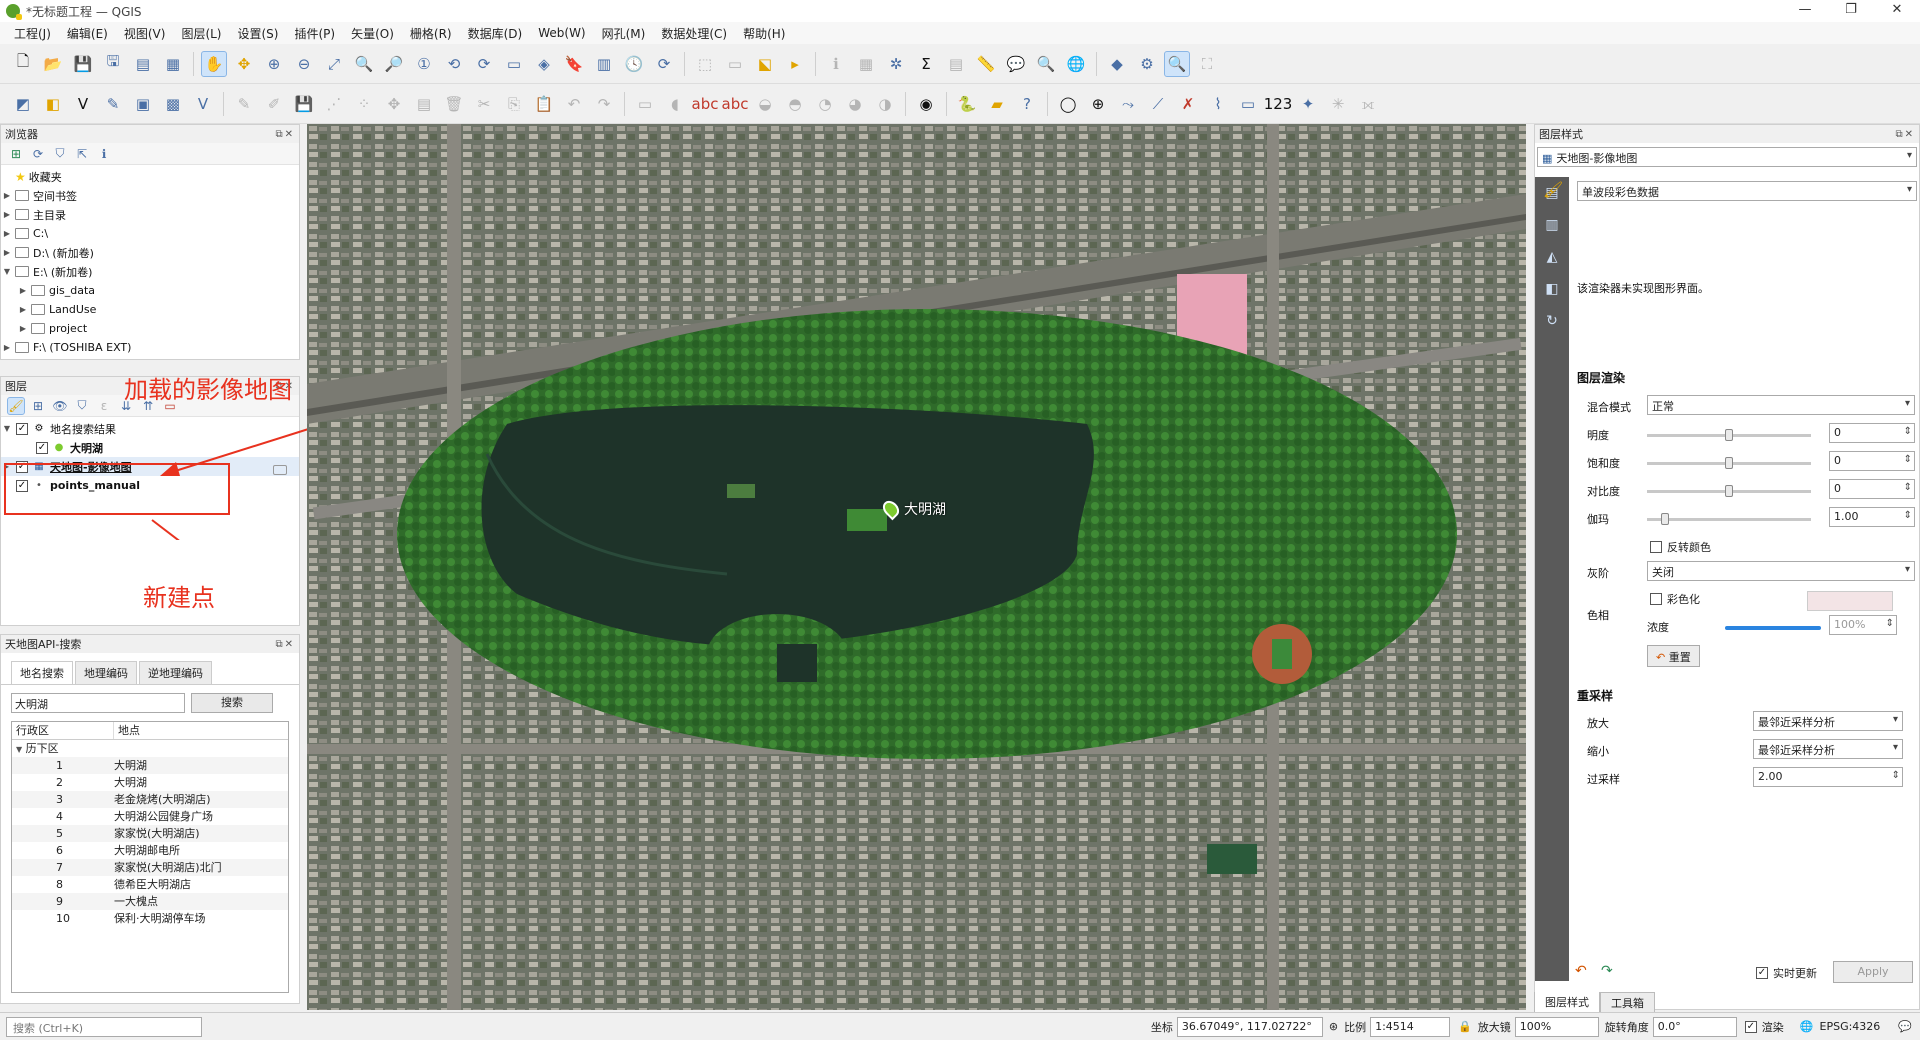 This screenshot has height=1040, width=1920. What do you see at coordinates (424, 104) in the screenshot?
I see `modify-attributes-icon: ▤` at bounding box center [424, 104].